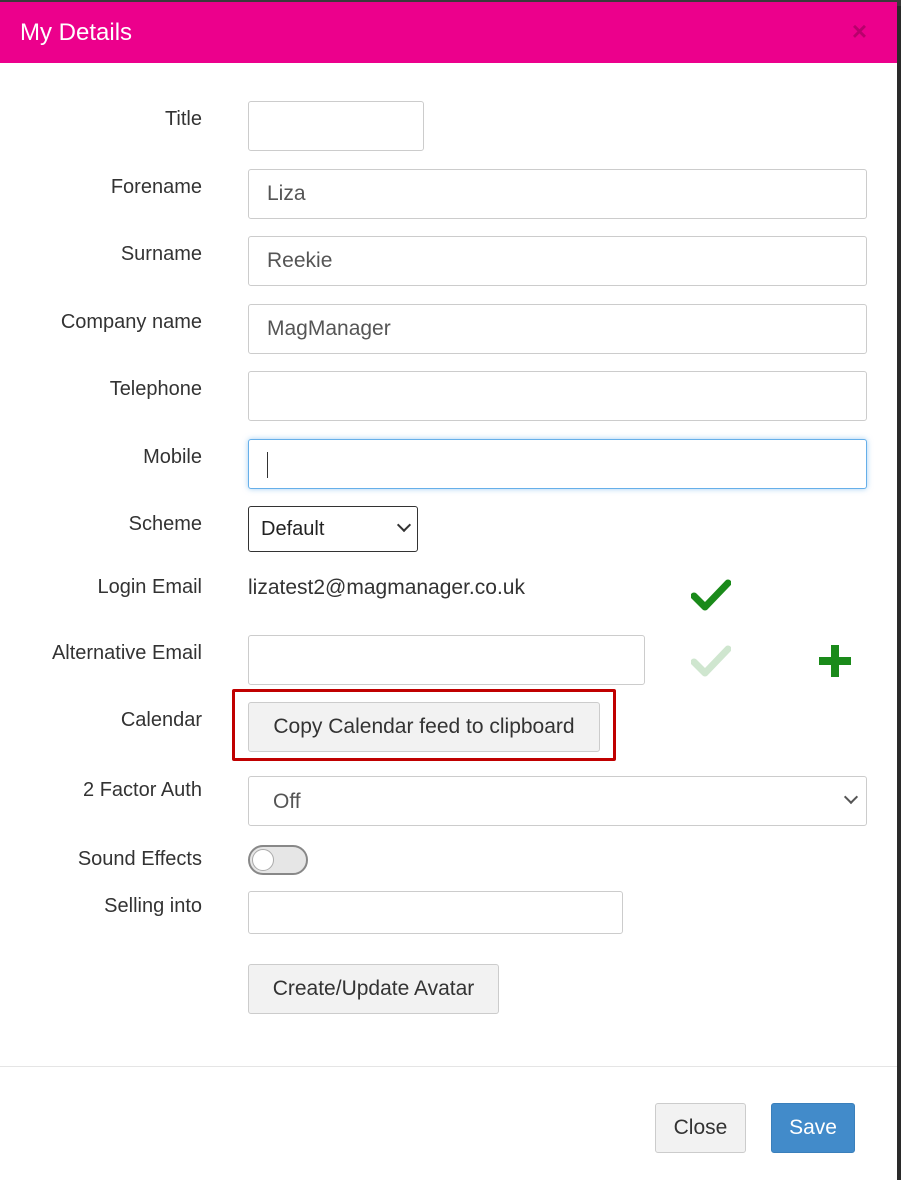  What do you see at coordinates (557, 261) in the screenshot?
I see `surname-input` at bounding box center [557, 261].